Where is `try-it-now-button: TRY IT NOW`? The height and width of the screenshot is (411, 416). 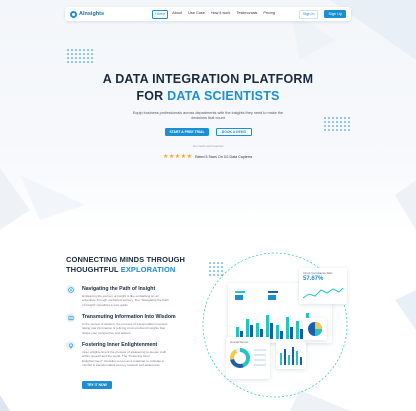
try-it-now-button: TRY IT NOW is located at coordinates (97, 385).